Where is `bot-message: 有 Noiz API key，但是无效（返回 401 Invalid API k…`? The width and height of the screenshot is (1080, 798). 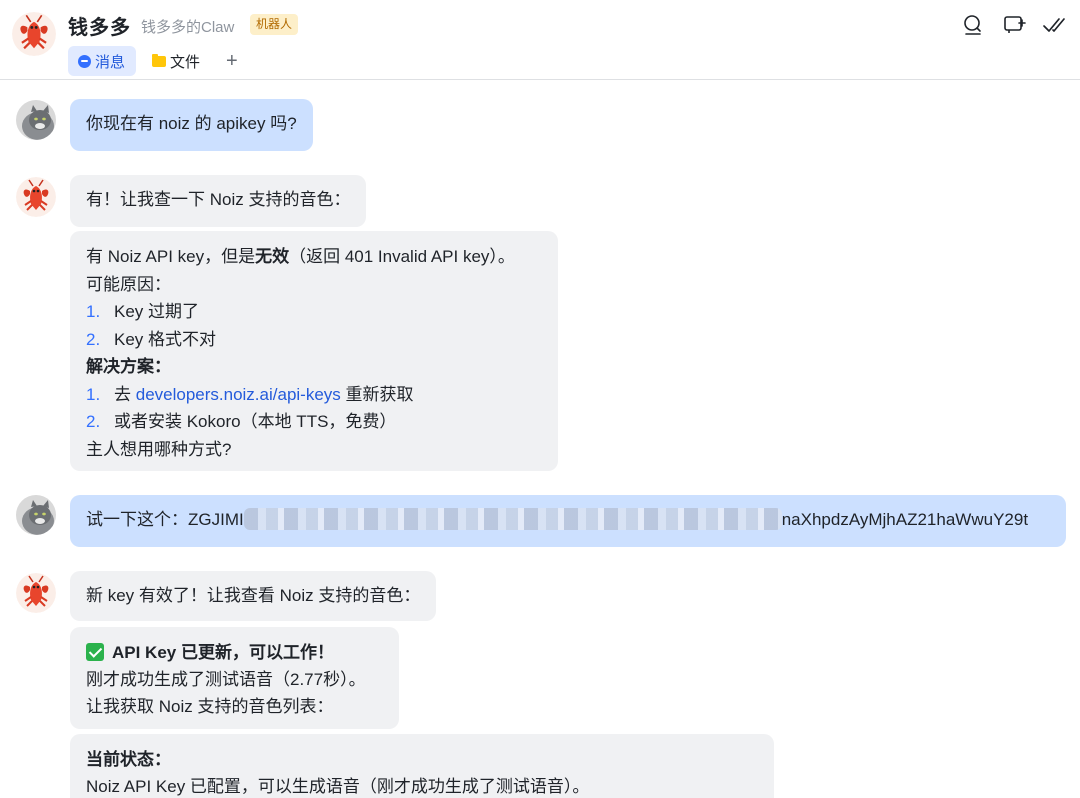 bot-message: 有 Noiz API key，但是无效（返回 401 Invalid API k… is located at coordinates (314, 351).